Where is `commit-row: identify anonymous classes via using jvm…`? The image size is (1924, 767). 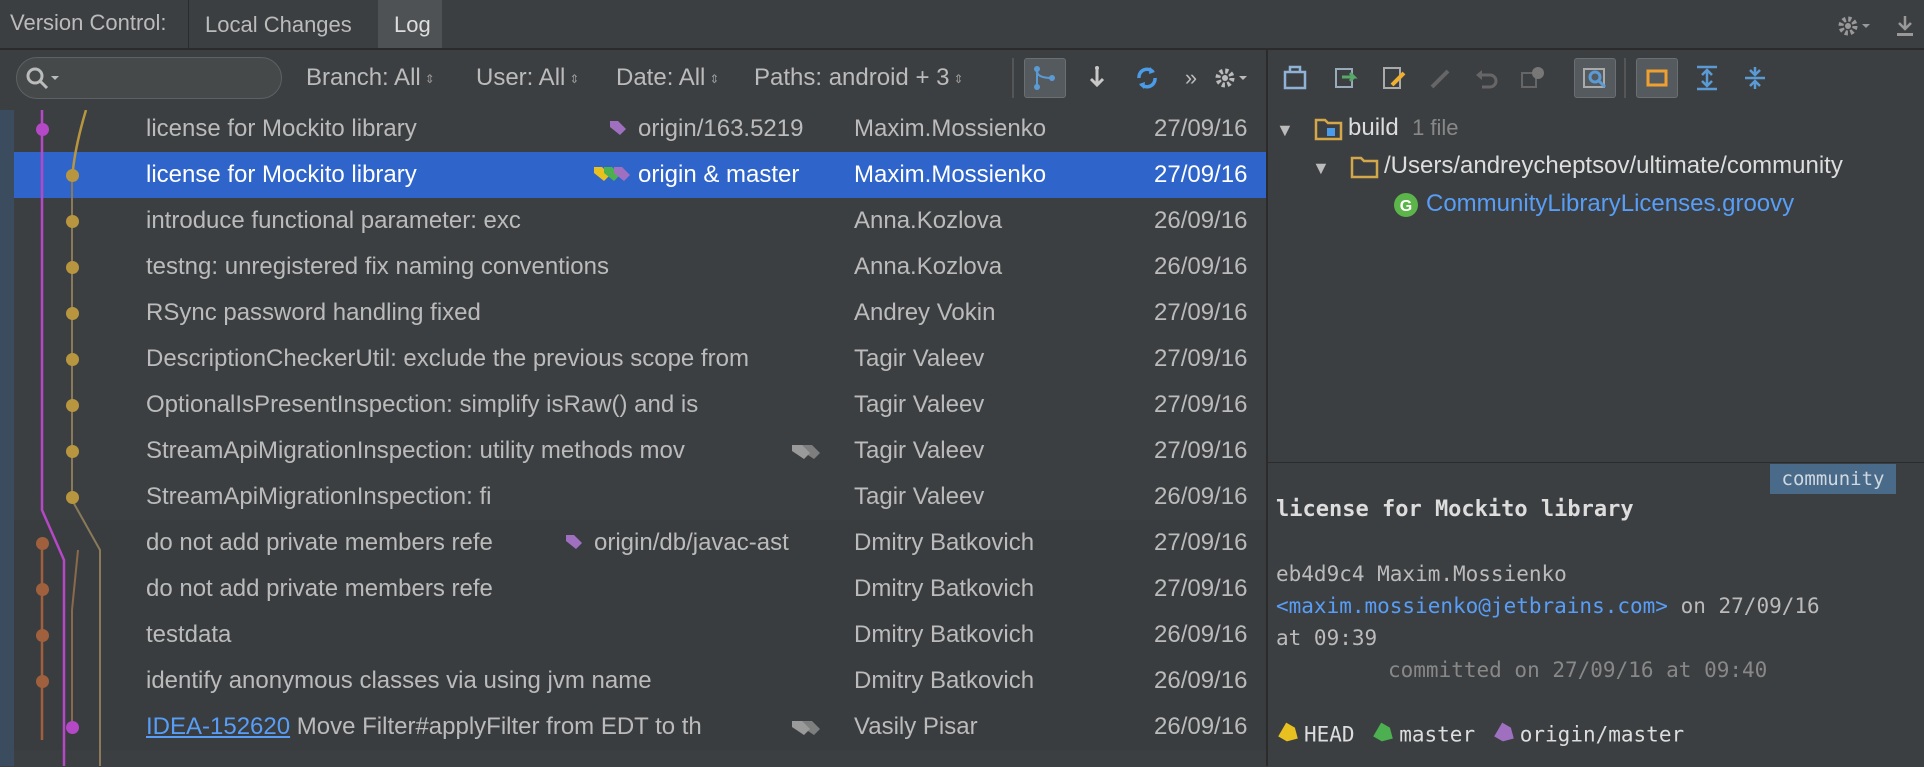
commit-row: identify anonymous classes via using jvm… is located at coordinates (640, 681).